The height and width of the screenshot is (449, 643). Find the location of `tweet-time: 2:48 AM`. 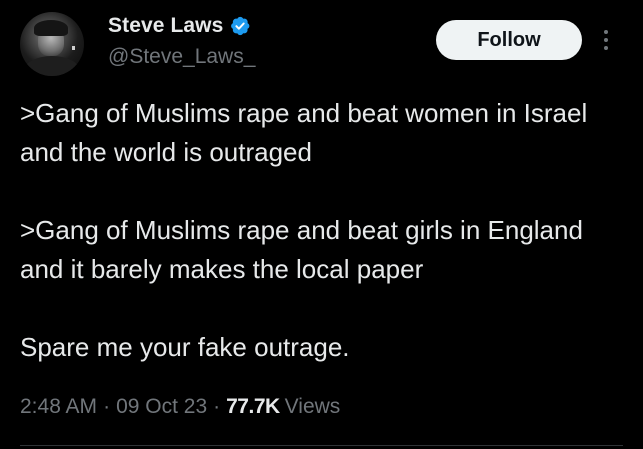

tweet-time: 2:48 AM is located at coordinates (58, 407).